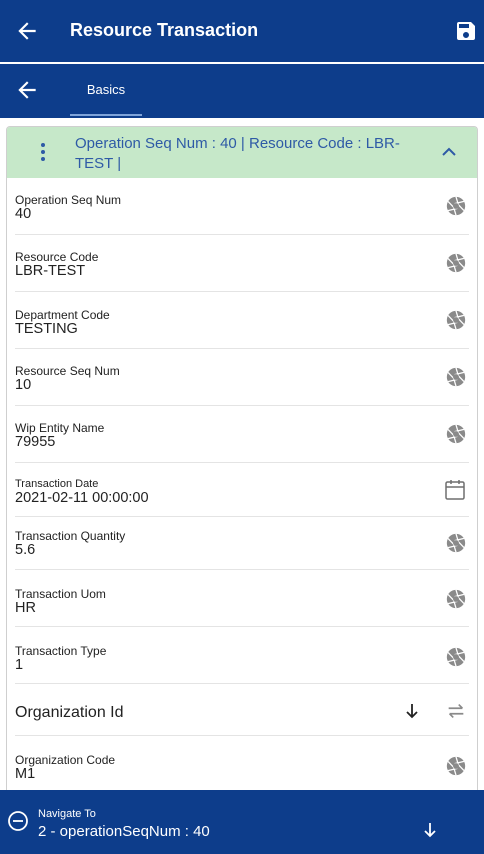  What do you see at coordinates (67, 814) in the screenshot?
I see `navigate-label: Navigate To` at bounding box center [67, 814].